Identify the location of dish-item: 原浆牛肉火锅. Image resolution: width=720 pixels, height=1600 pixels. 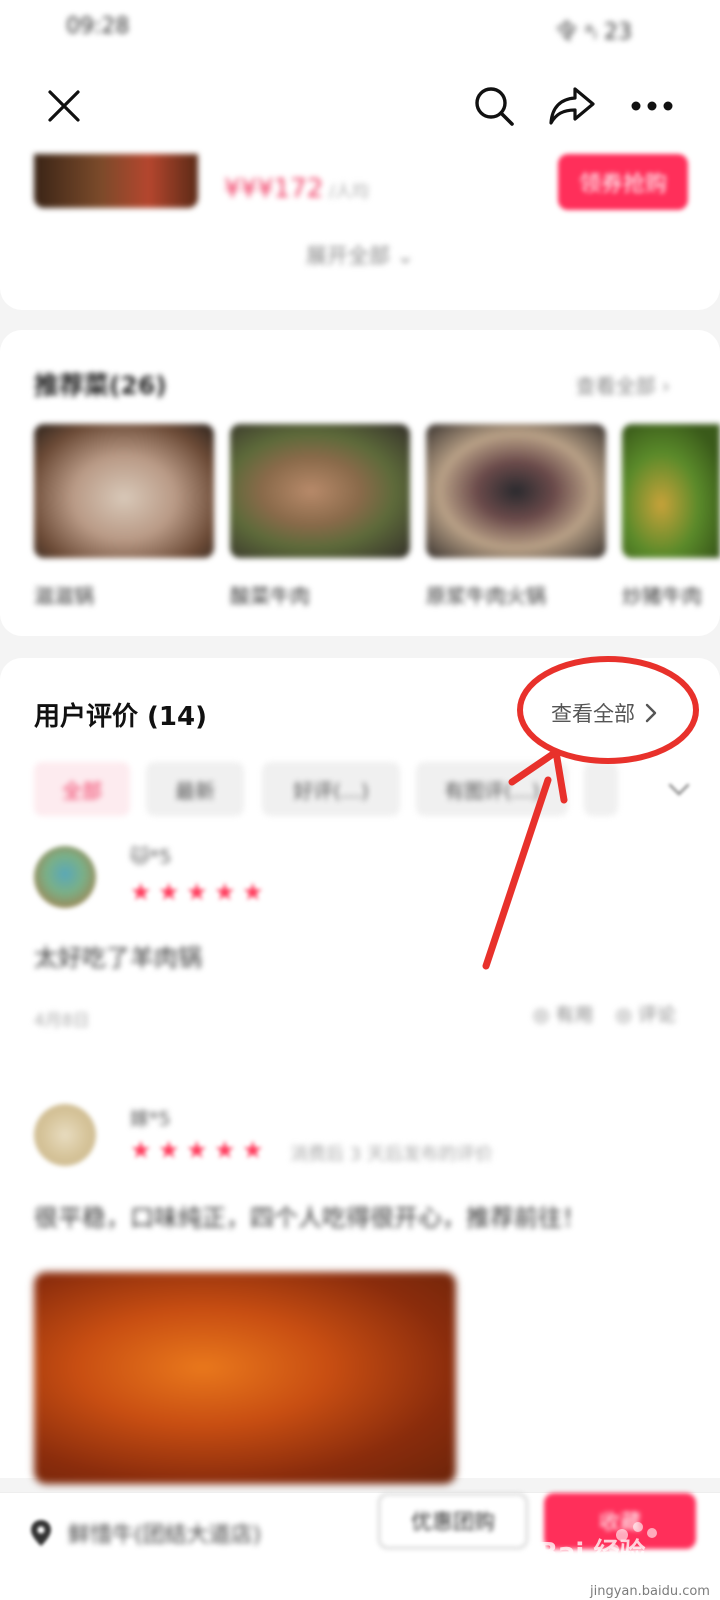
(516, 516).